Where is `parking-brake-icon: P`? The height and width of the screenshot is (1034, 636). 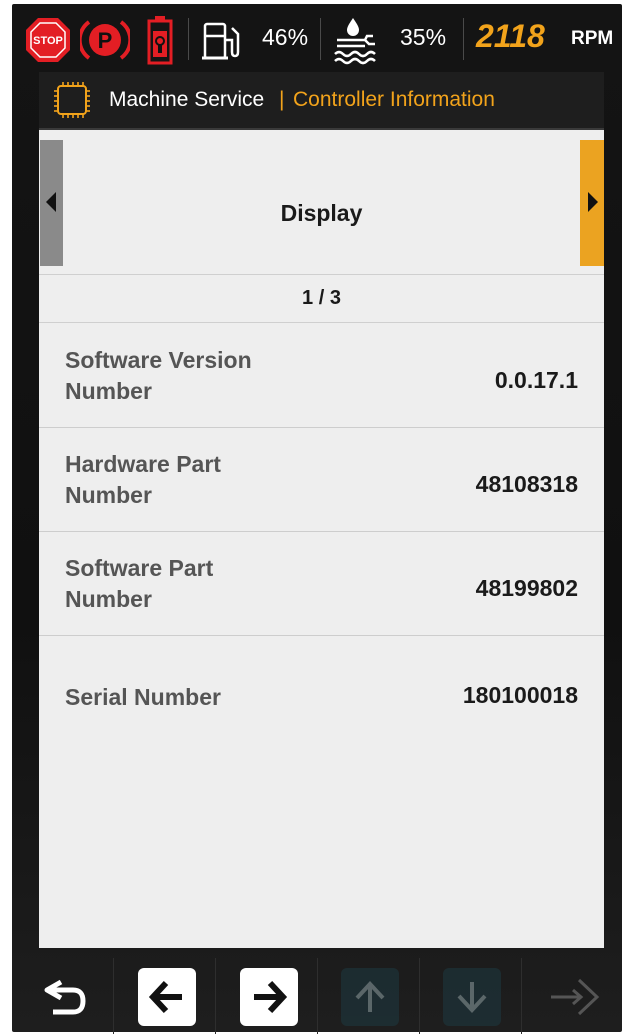 parking-brake-icon: P is located at coordinates (105, 40).